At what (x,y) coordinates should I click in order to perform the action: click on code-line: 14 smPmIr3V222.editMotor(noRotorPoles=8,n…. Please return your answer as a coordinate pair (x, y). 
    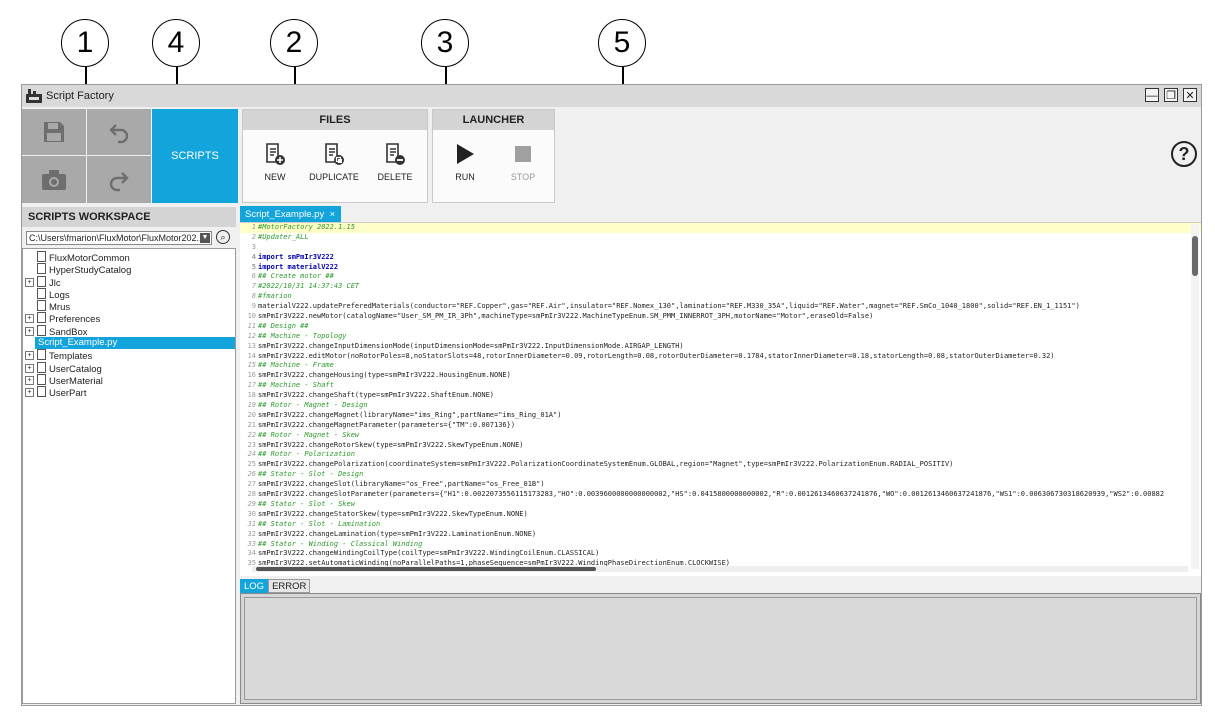
    Looking at the image, I should click on (720, 357).